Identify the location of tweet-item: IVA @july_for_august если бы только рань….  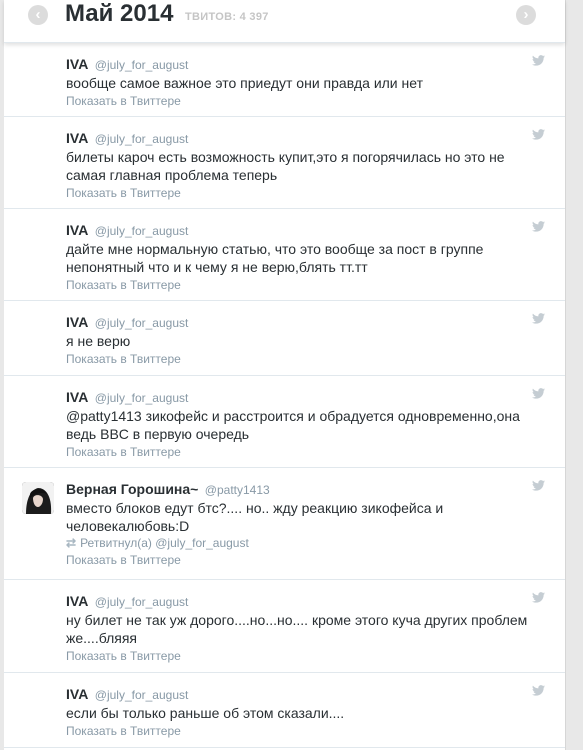
(284, 710).